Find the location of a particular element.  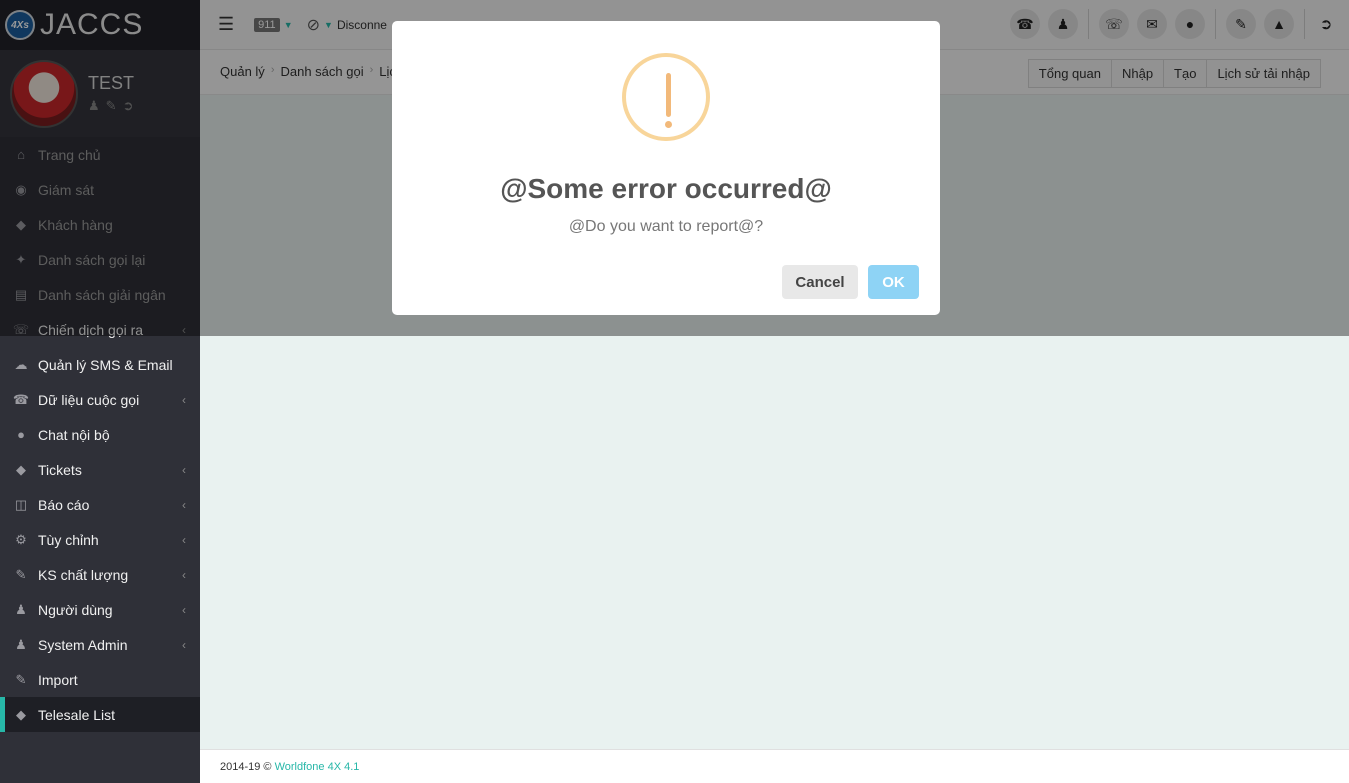

cogs-icon: ⚙ is located at coordinates (21, 539).